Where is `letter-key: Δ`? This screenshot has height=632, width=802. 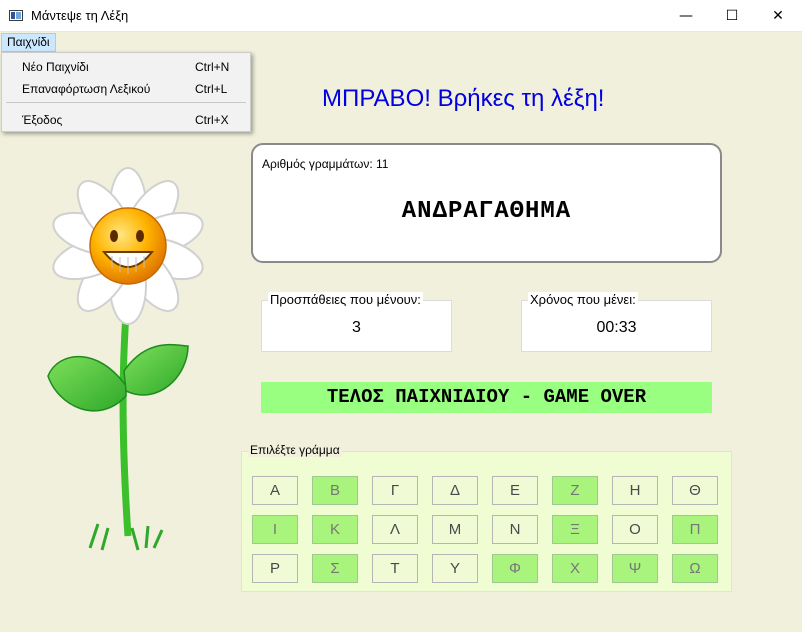 letter-key: Δ is located at coordinates (455, 490).